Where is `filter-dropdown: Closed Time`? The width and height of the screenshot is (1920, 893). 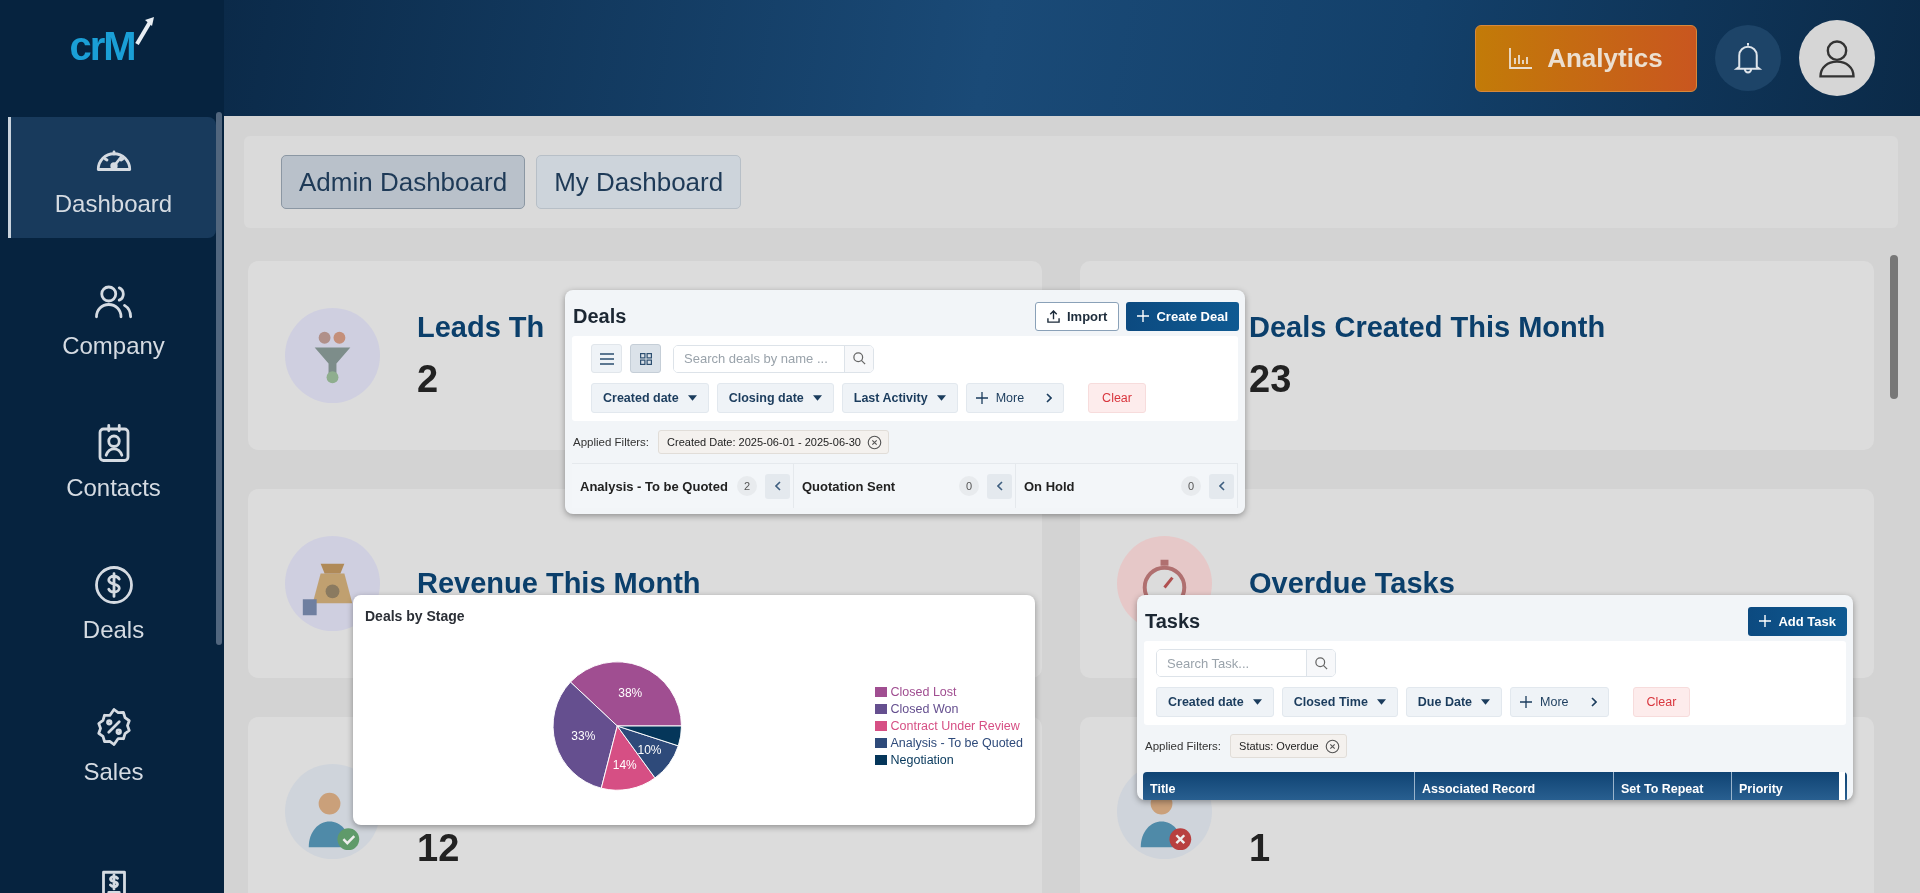
filter-dropdown: Closed Time is located at coordinates (1339, 702).